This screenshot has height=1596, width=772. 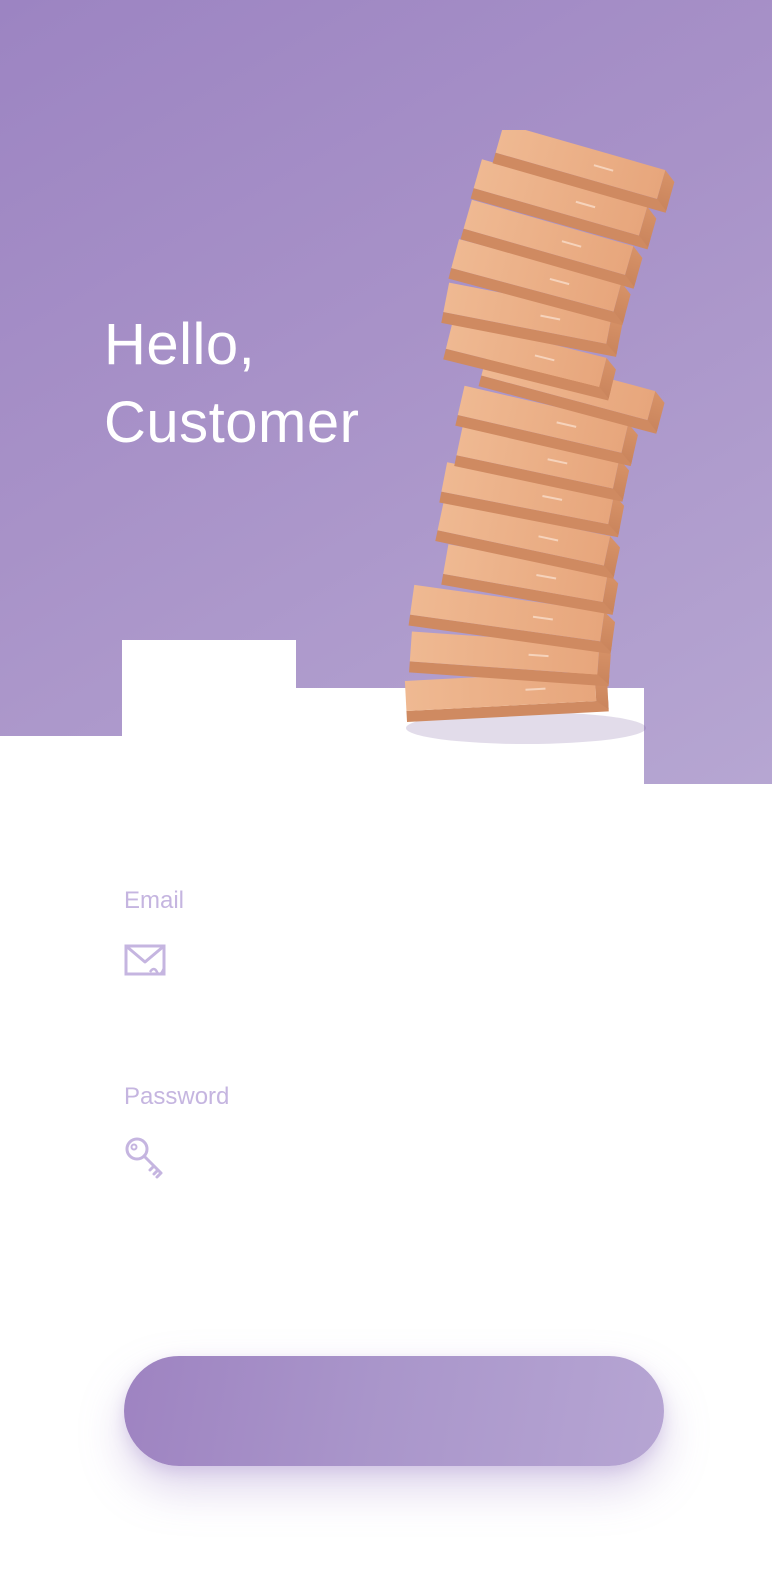 I want to click on envelope-icon, so click(x=146, y=962).